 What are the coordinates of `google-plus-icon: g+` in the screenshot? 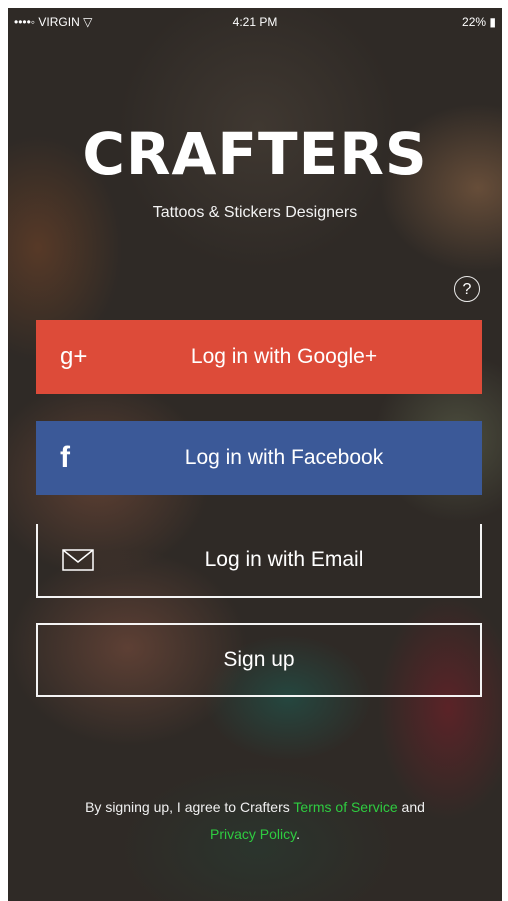 It's located at (73, 357).